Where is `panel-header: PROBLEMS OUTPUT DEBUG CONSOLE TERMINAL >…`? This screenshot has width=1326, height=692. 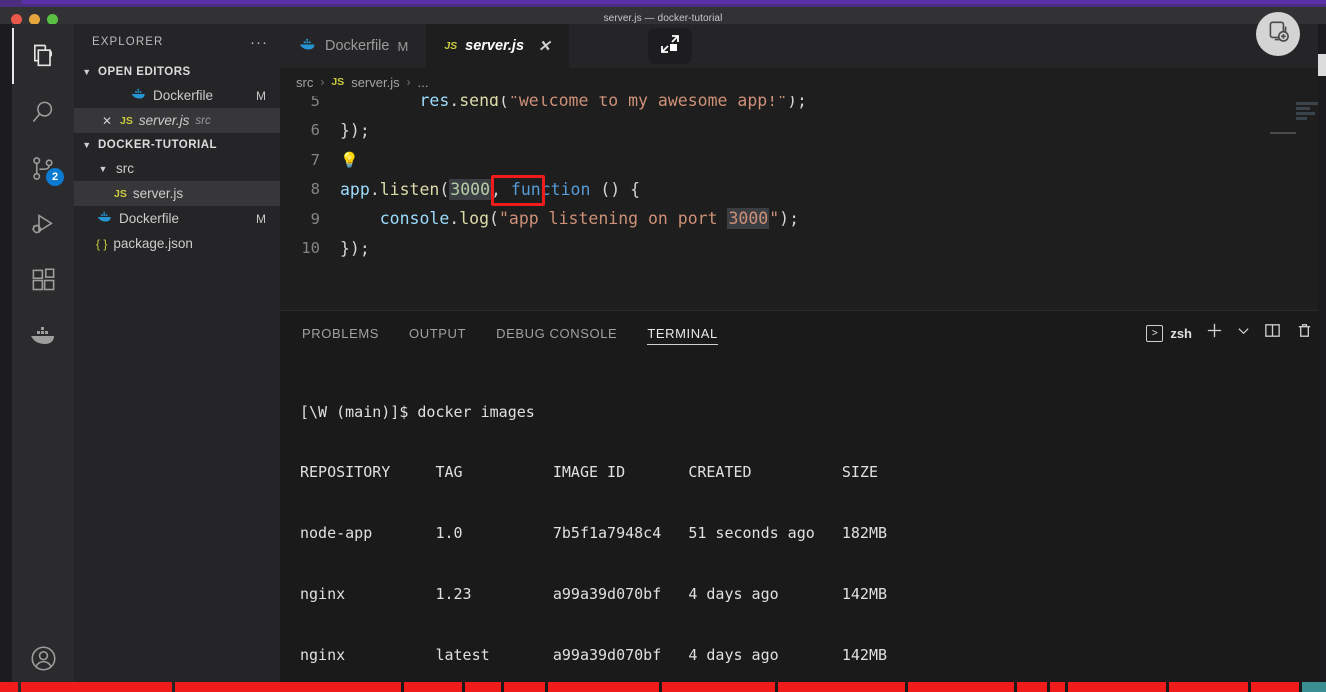 panel-header: PROBLEMS OUTPUT DEBUG CONSOLE TERMINAL >… is located at coordinates (803, 333).